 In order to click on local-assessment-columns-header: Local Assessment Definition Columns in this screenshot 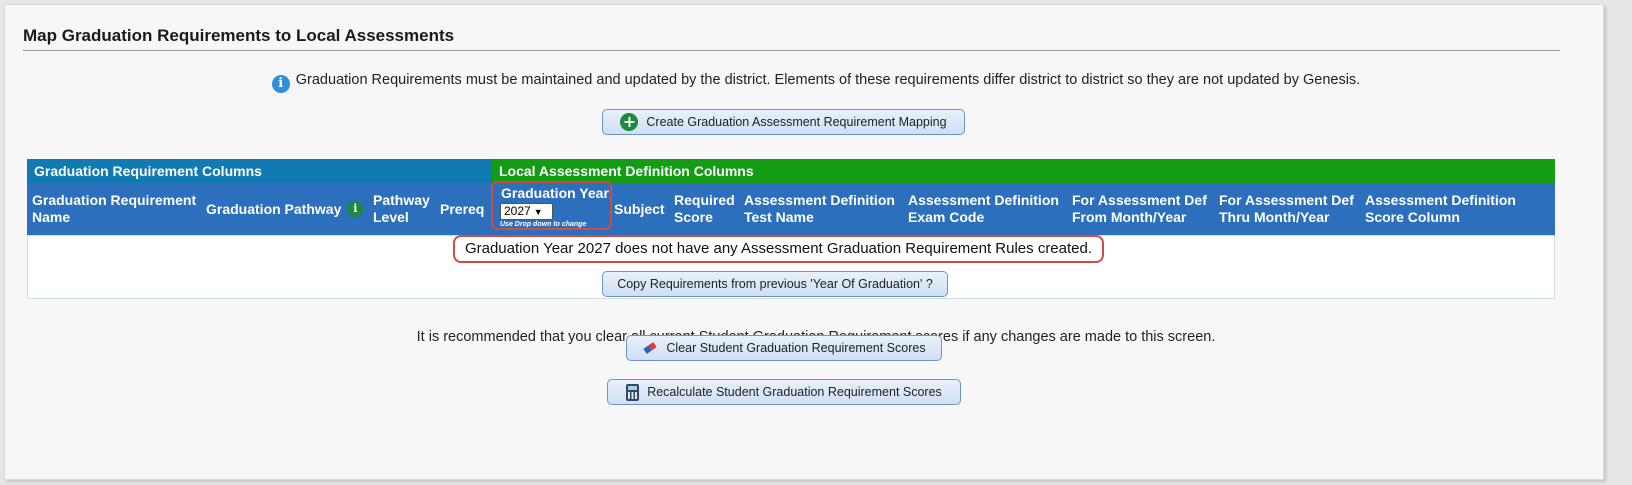, I will do `click(1023, 171)`.